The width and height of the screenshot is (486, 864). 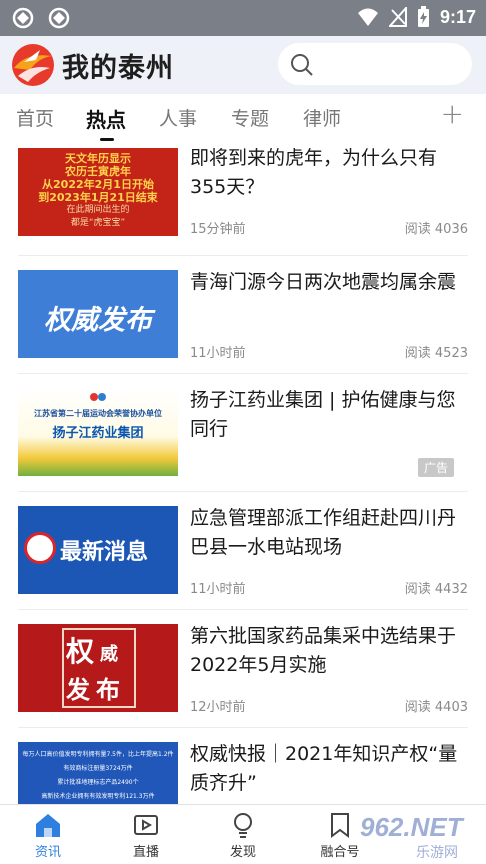 I want to click on app-title: 我的泰州, so click(x=118, y=68).